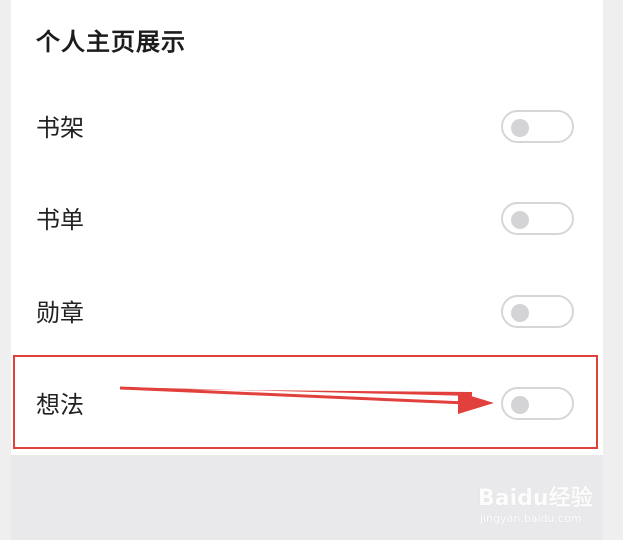  Describe the element at coordinates (60, 220) in the screenshot. I see `setting-label: 书单` at that location.